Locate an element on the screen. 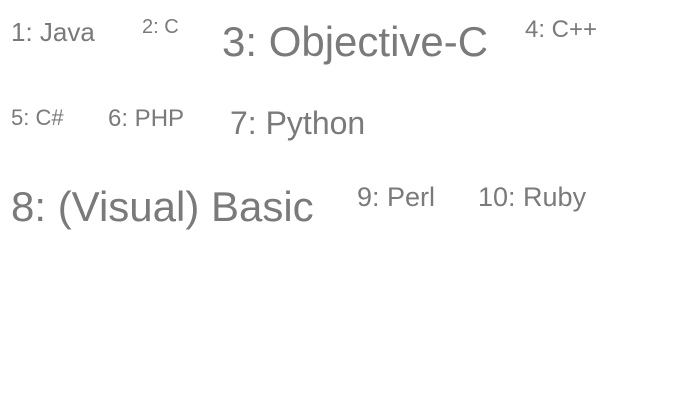 The image size is (688, 400). tag-objective-c: 3: Objective-C is located at coordinates (355, 42).